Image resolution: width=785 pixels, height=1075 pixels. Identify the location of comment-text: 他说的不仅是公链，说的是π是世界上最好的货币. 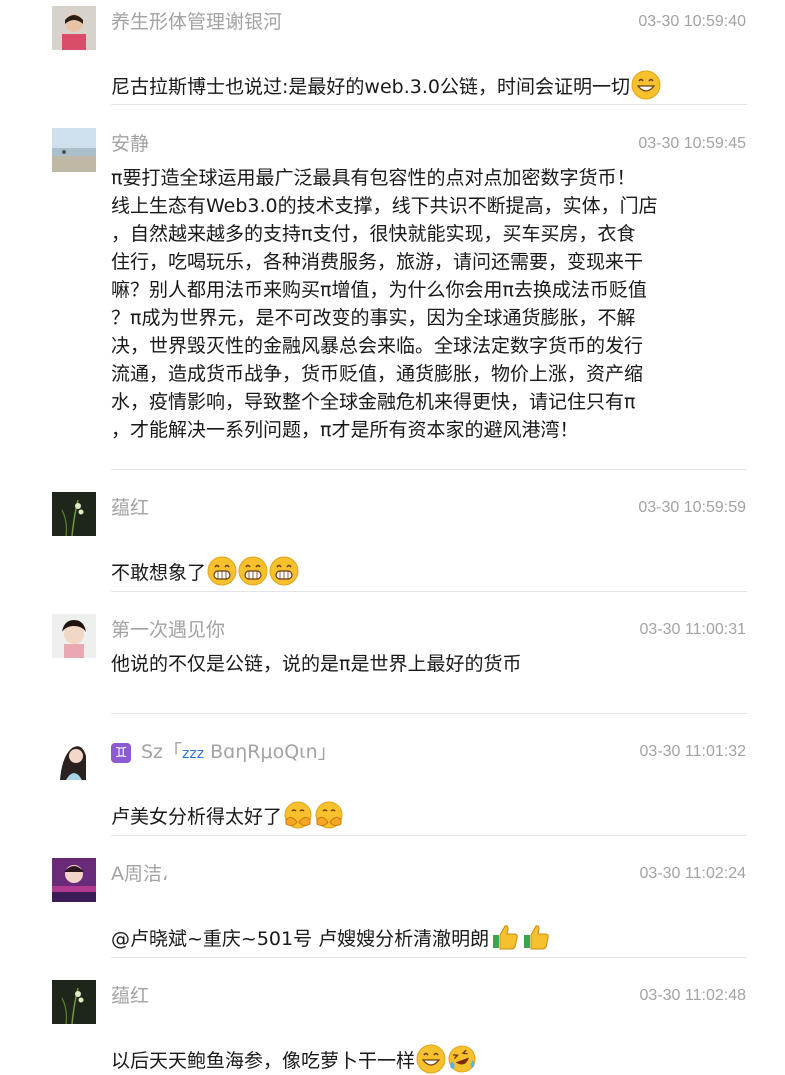
(316, 664).